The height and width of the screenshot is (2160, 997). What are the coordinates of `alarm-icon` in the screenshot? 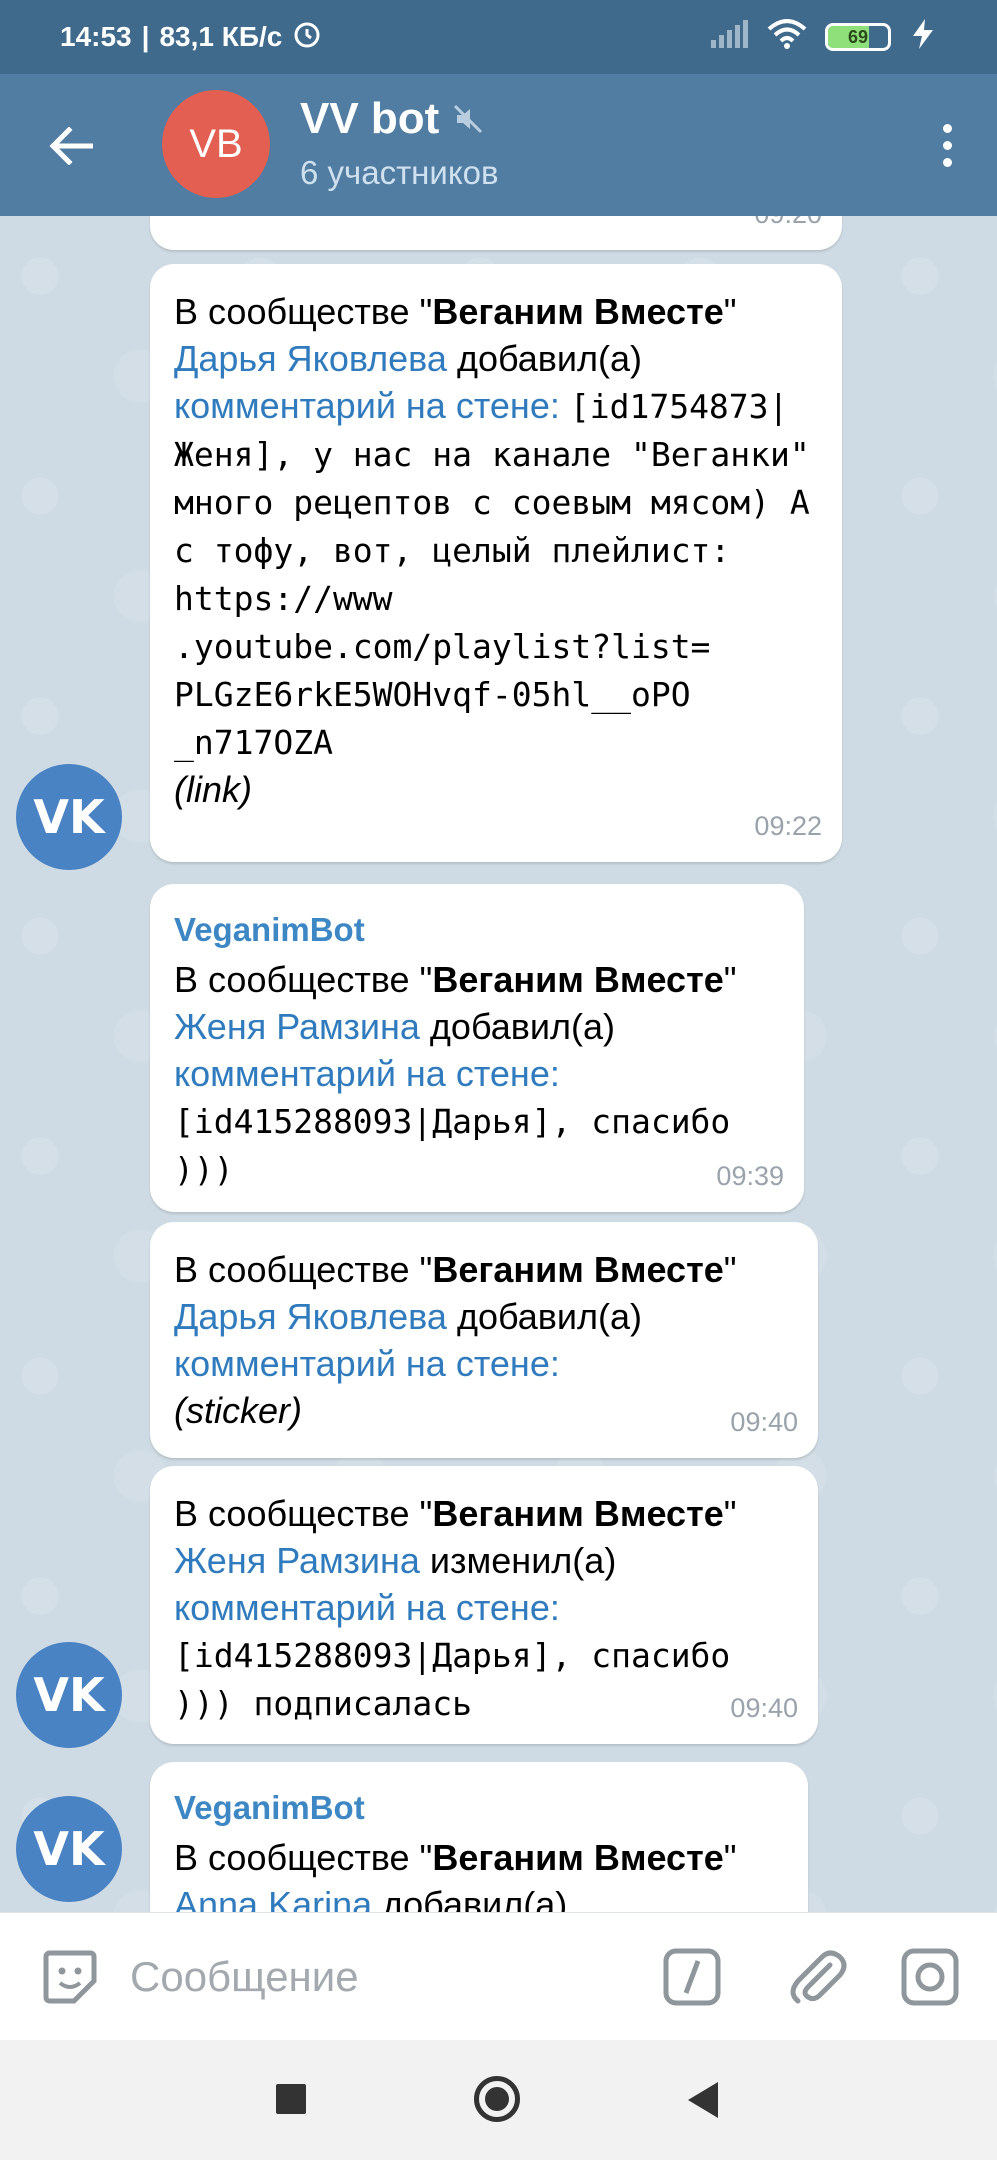 It's located at (307, 37).